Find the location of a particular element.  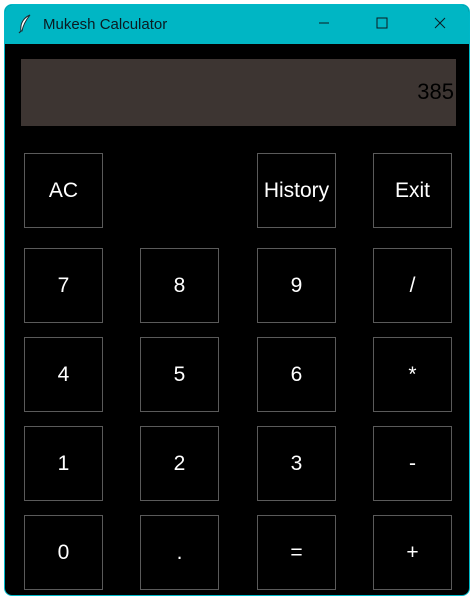

minimize-button is located at coordinates (324, 24).